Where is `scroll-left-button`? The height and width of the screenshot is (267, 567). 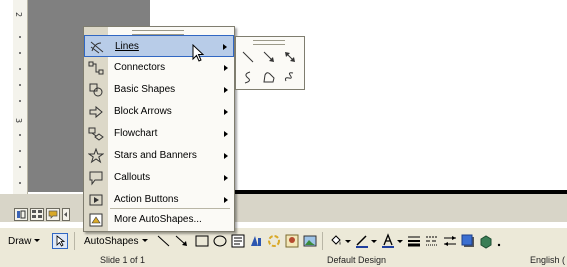 scroll-left-button is located at coordinates (66, 214).